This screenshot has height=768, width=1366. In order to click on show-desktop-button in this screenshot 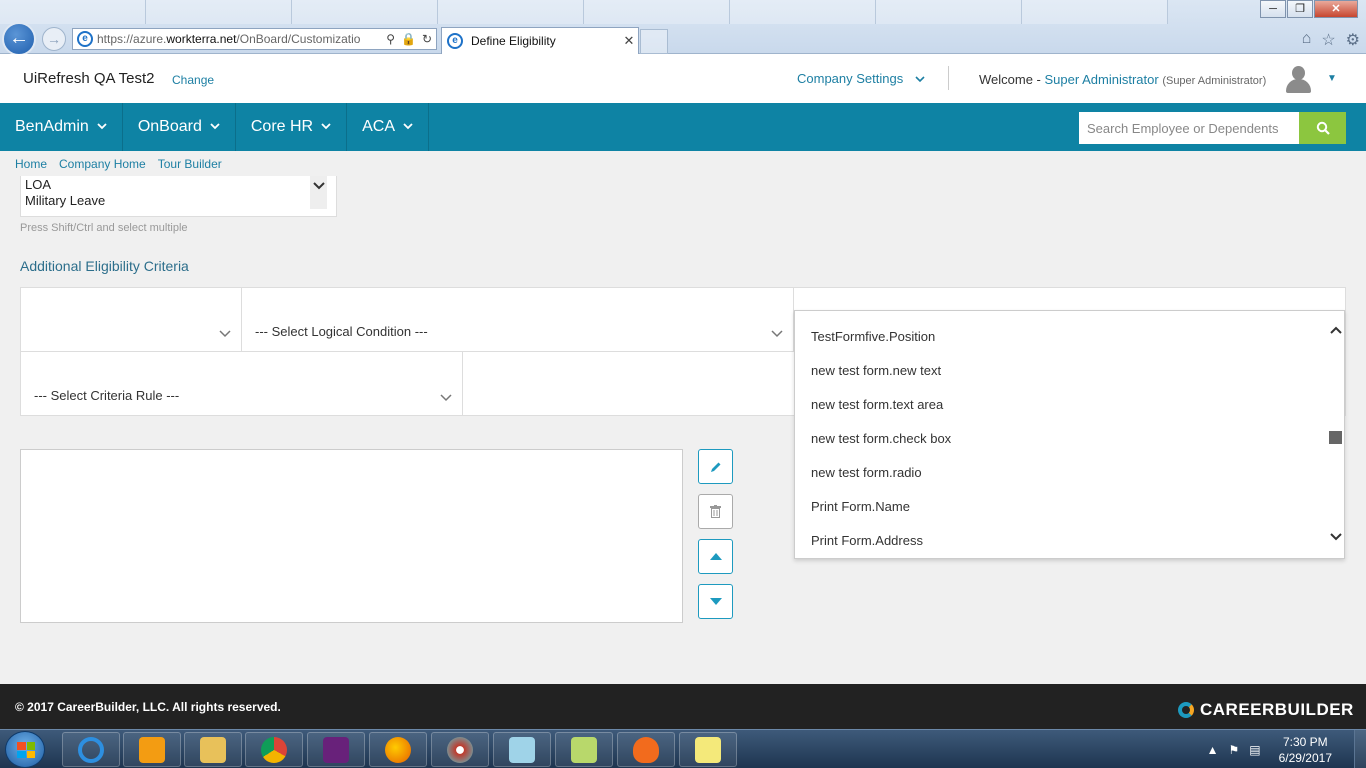, I will do `click(1360, 749)`.